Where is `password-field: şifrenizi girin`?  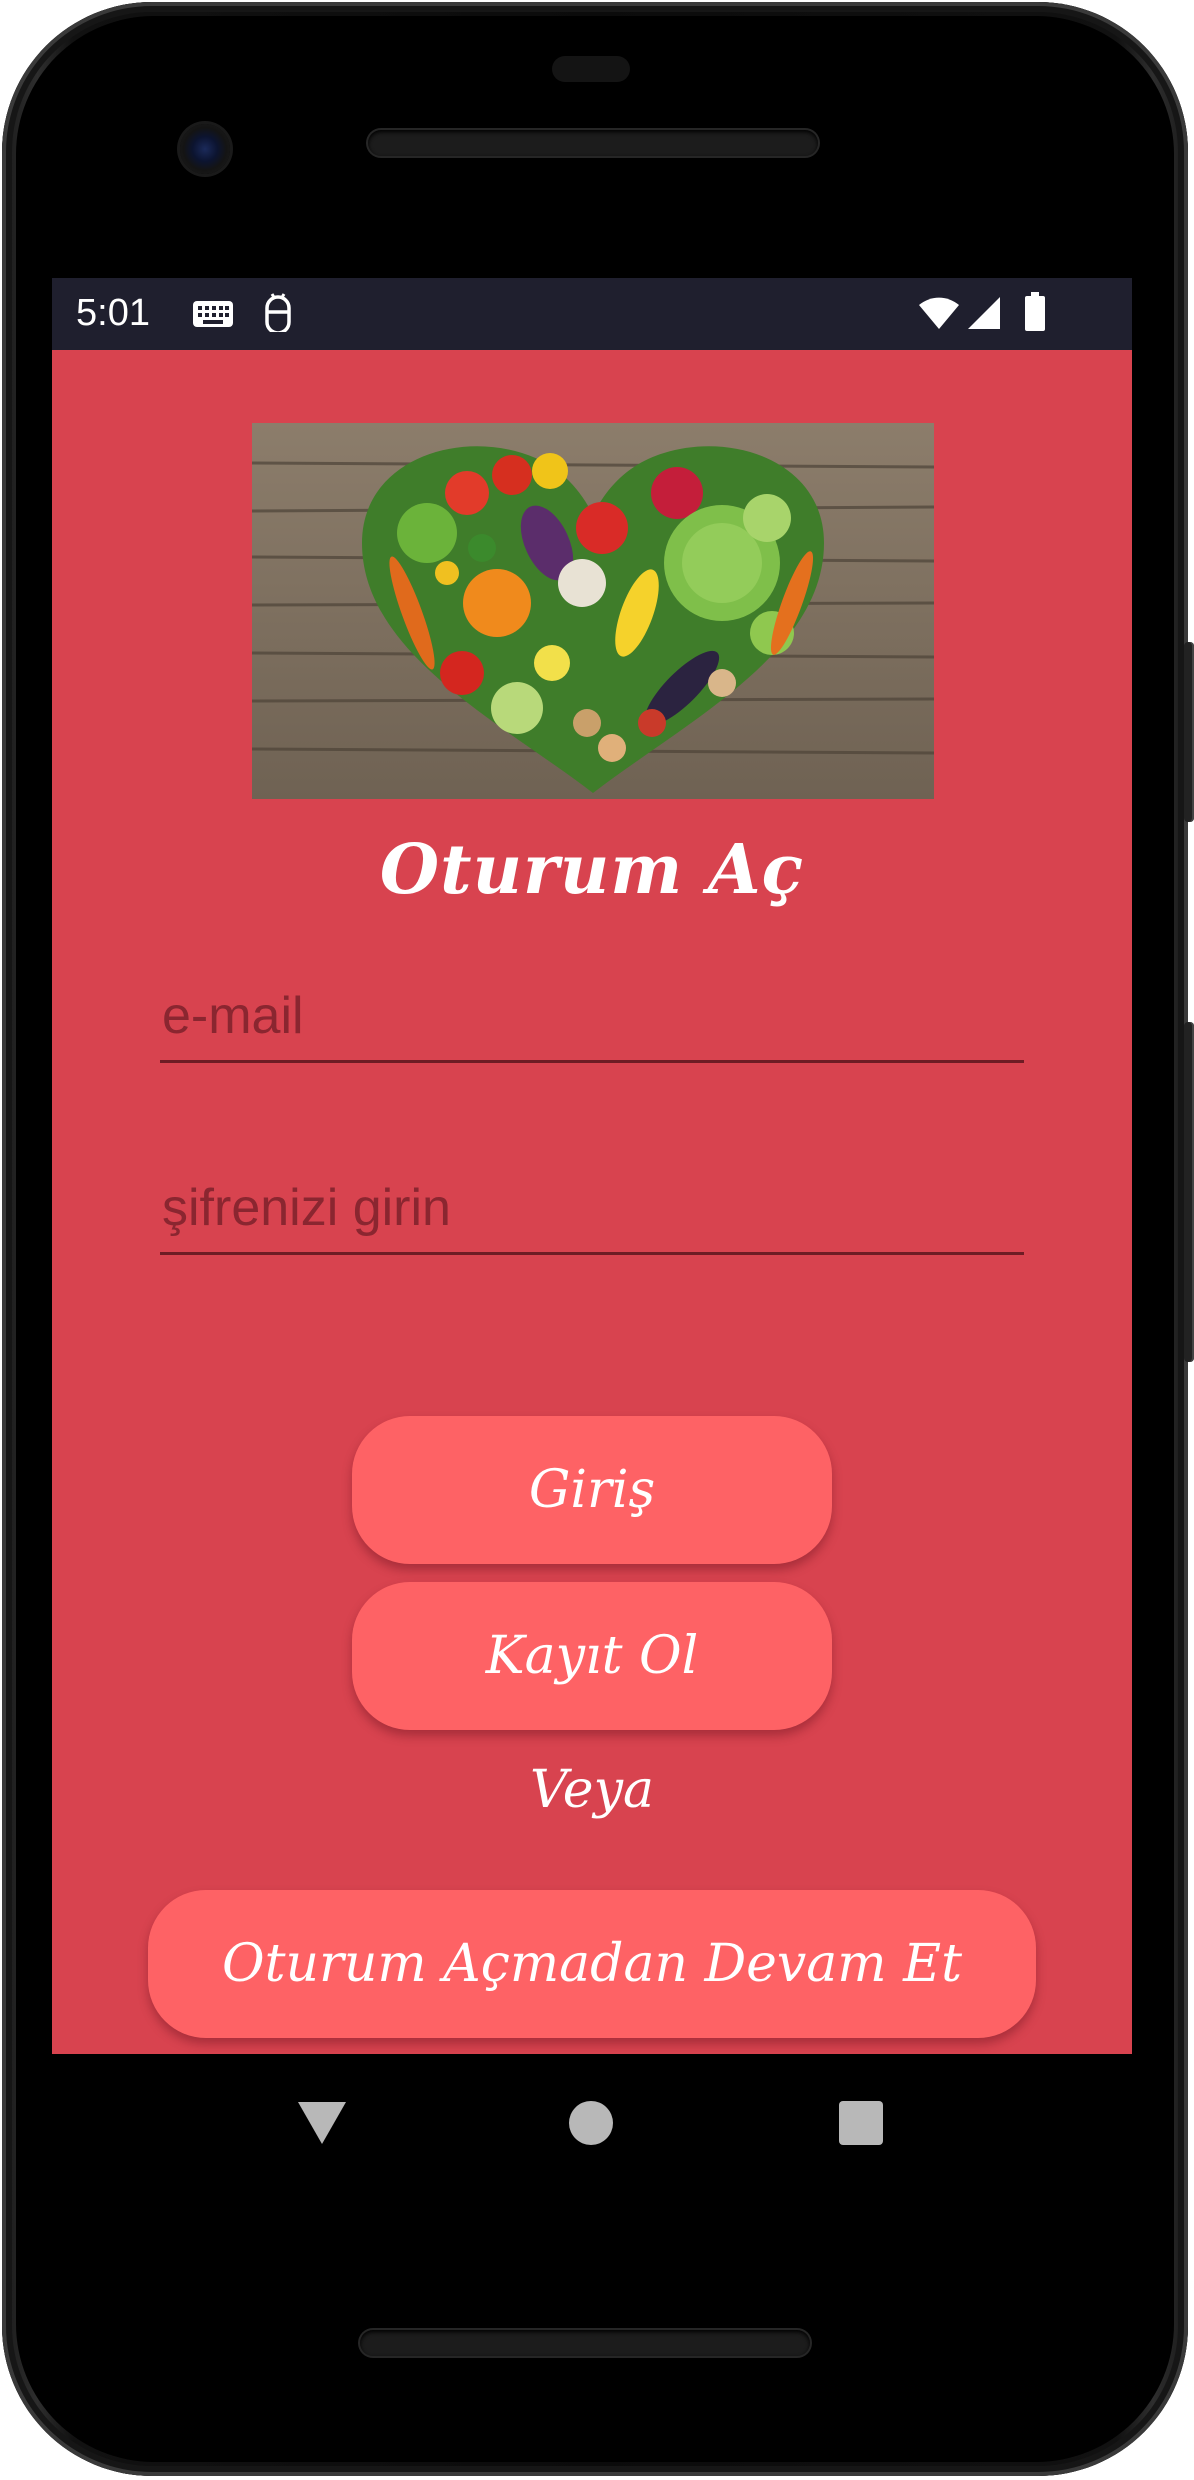 password-field: şifrenizi girin is located at coordinates (592, 1208).